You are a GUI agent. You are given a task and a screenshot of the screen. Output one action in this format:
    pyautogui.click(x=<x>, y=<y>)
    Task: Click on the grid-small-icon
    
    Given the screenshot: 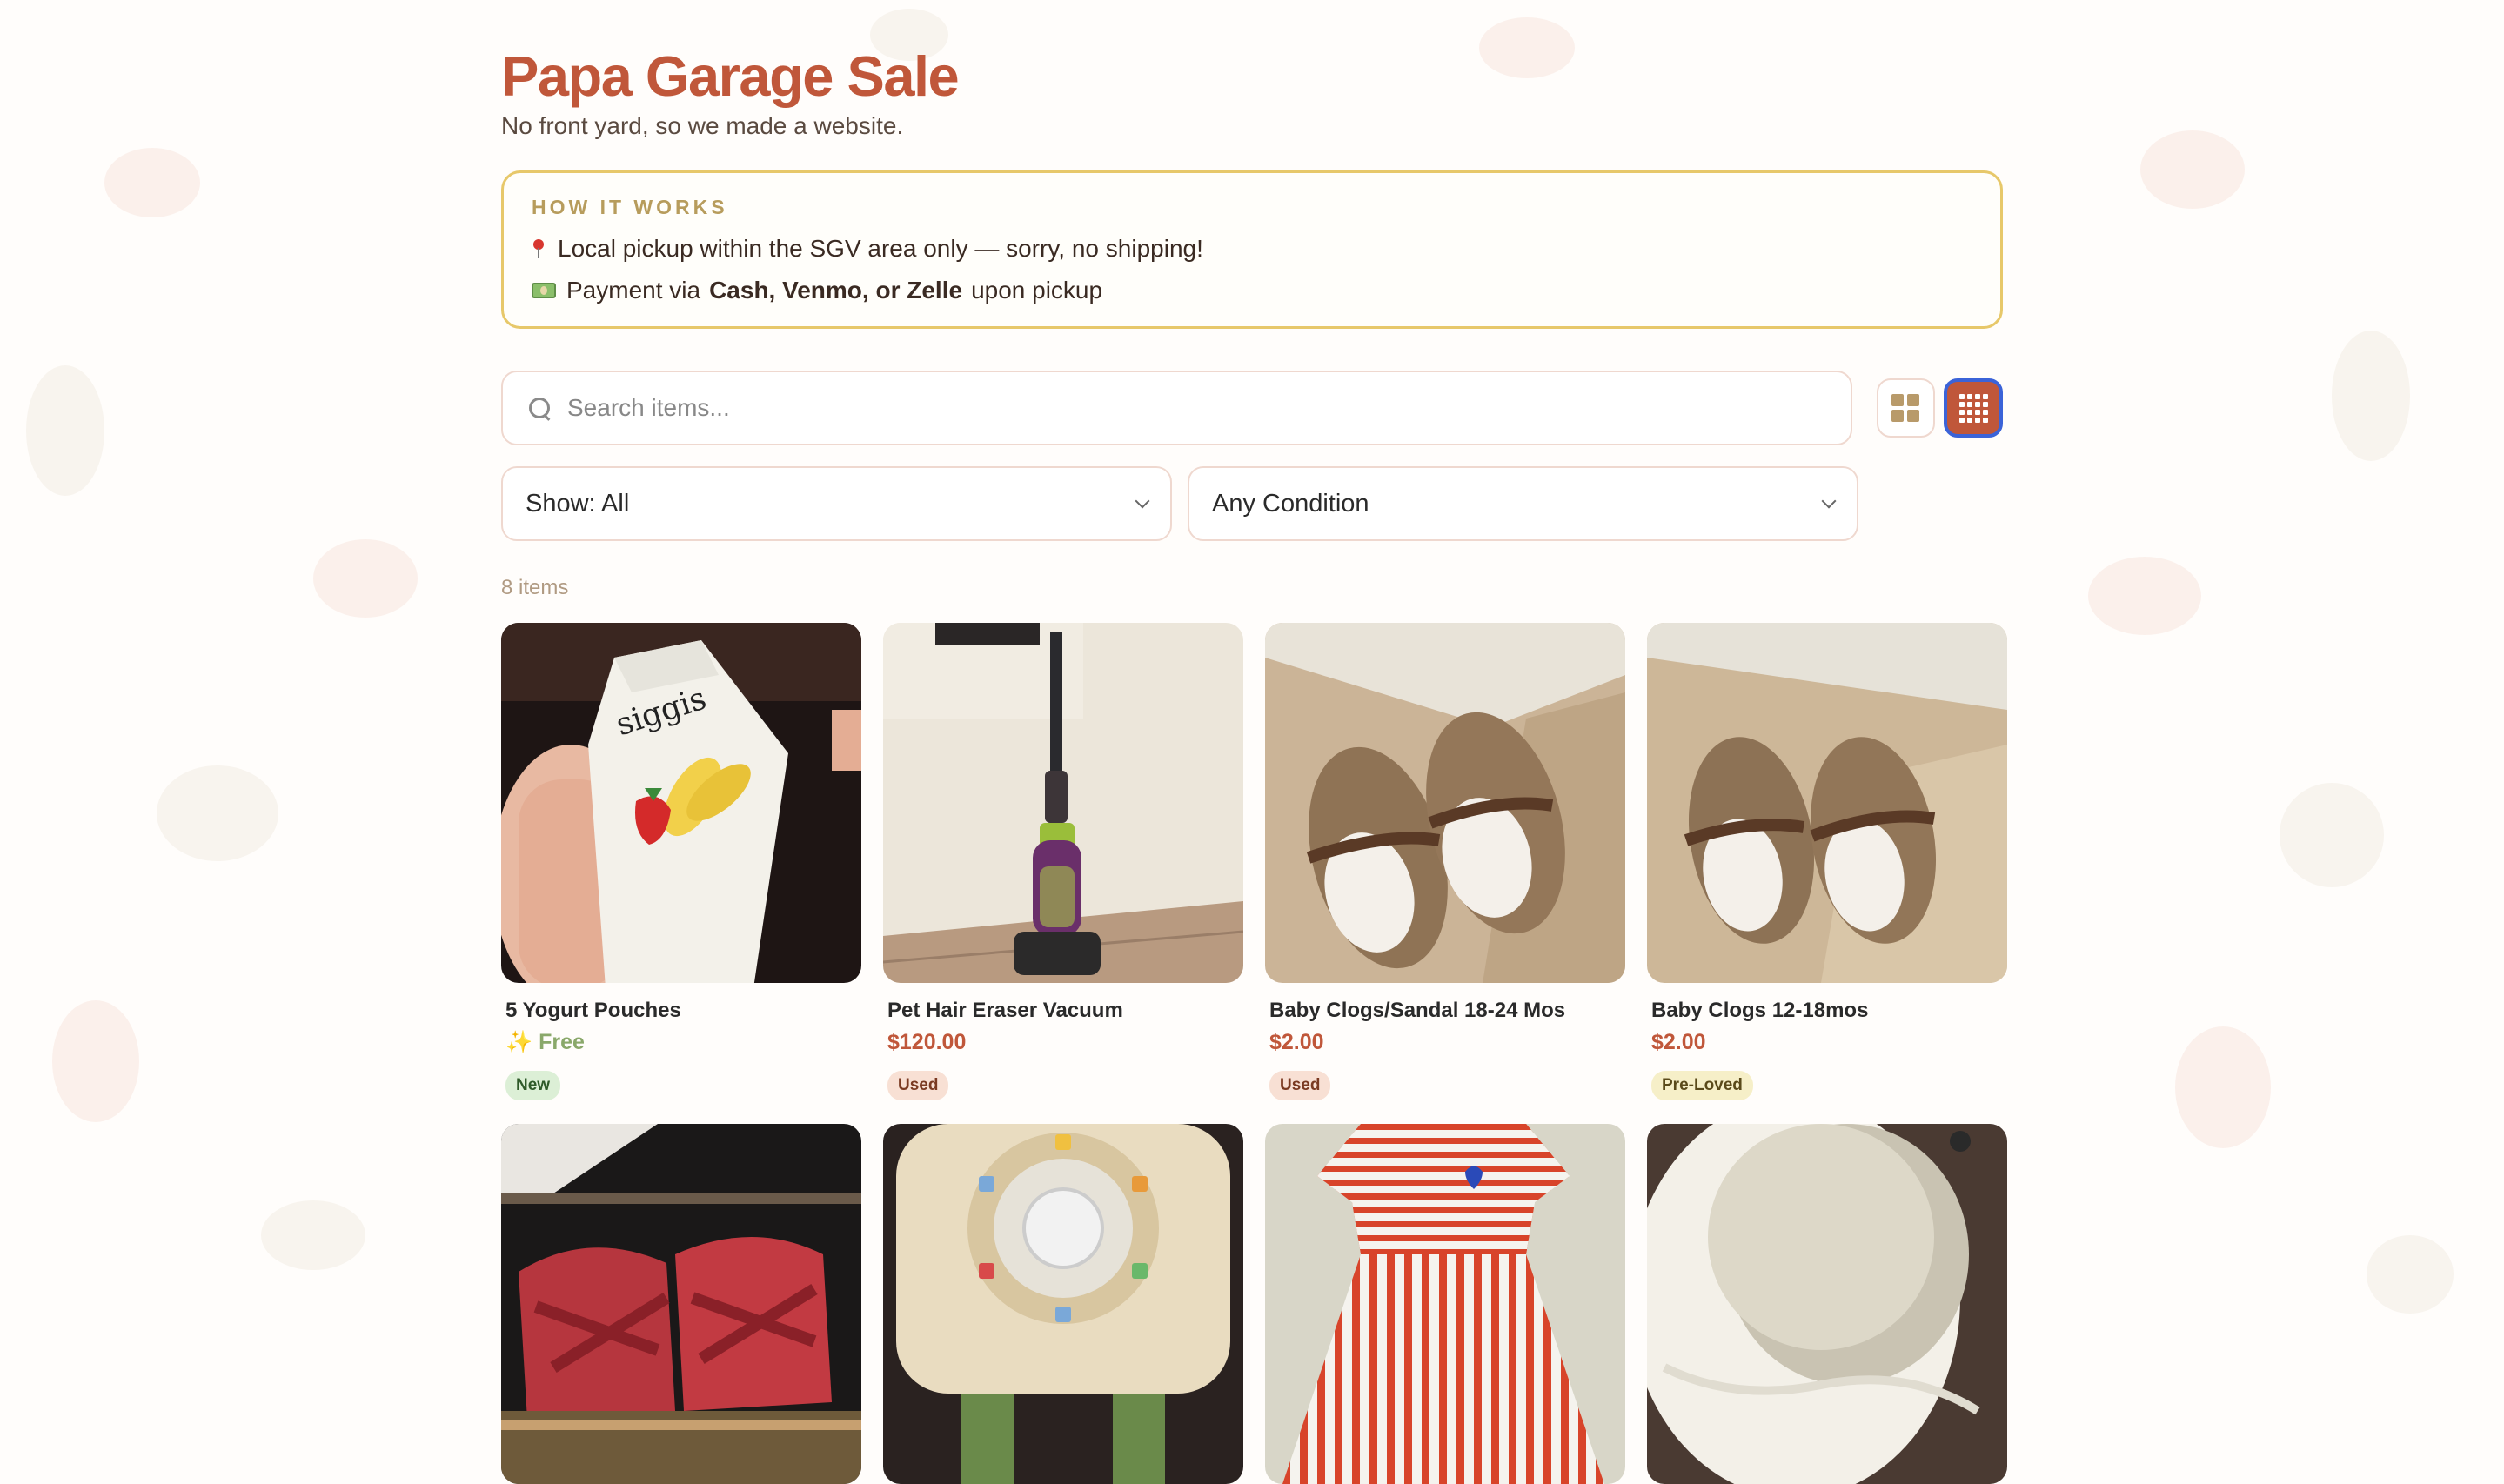 What is the action you would take?
    pyautogui.click(x=1973, y=408)
    